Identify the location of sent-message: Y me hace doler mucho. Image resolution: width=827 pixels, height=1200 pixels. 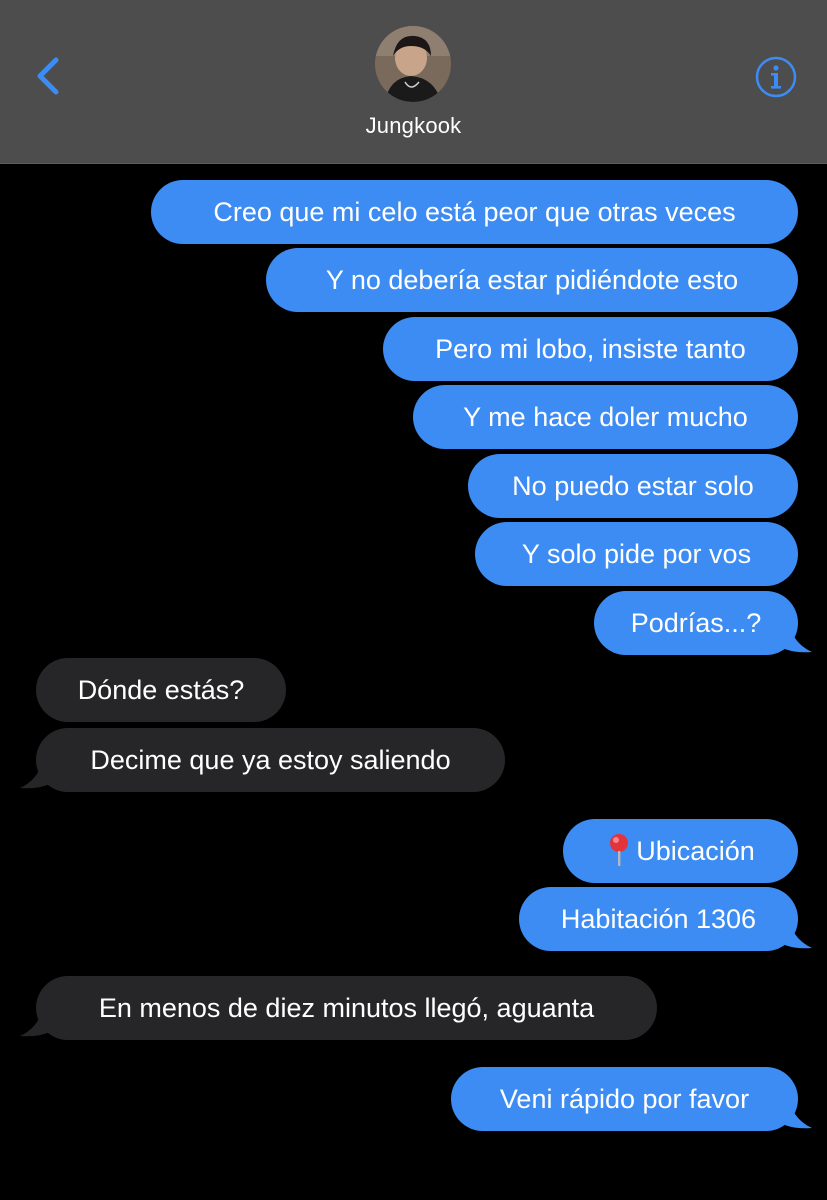
(605, 417).